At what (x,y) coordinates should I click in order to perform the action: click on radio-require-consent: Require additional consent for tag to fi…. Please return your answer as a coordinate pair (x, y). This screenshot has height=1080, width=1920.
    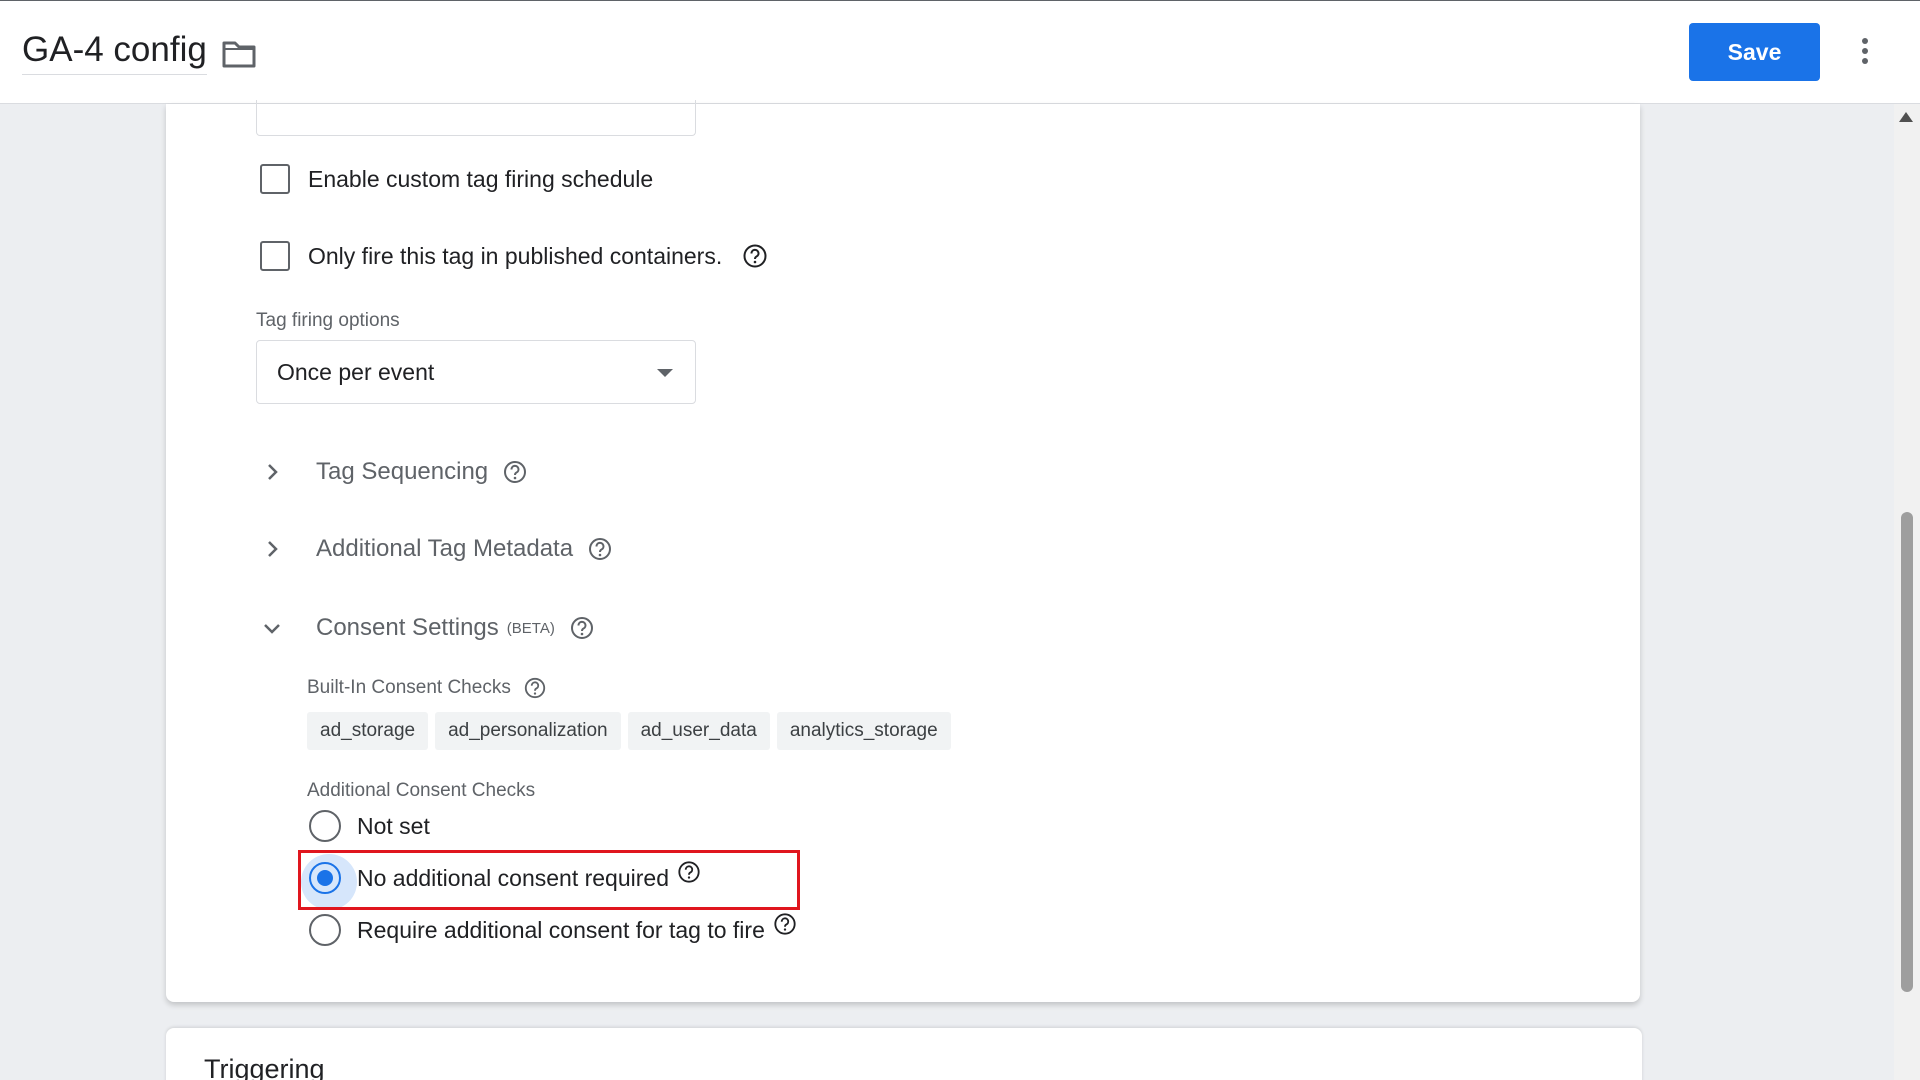
    Looking at the image, I should click on (553, 929).